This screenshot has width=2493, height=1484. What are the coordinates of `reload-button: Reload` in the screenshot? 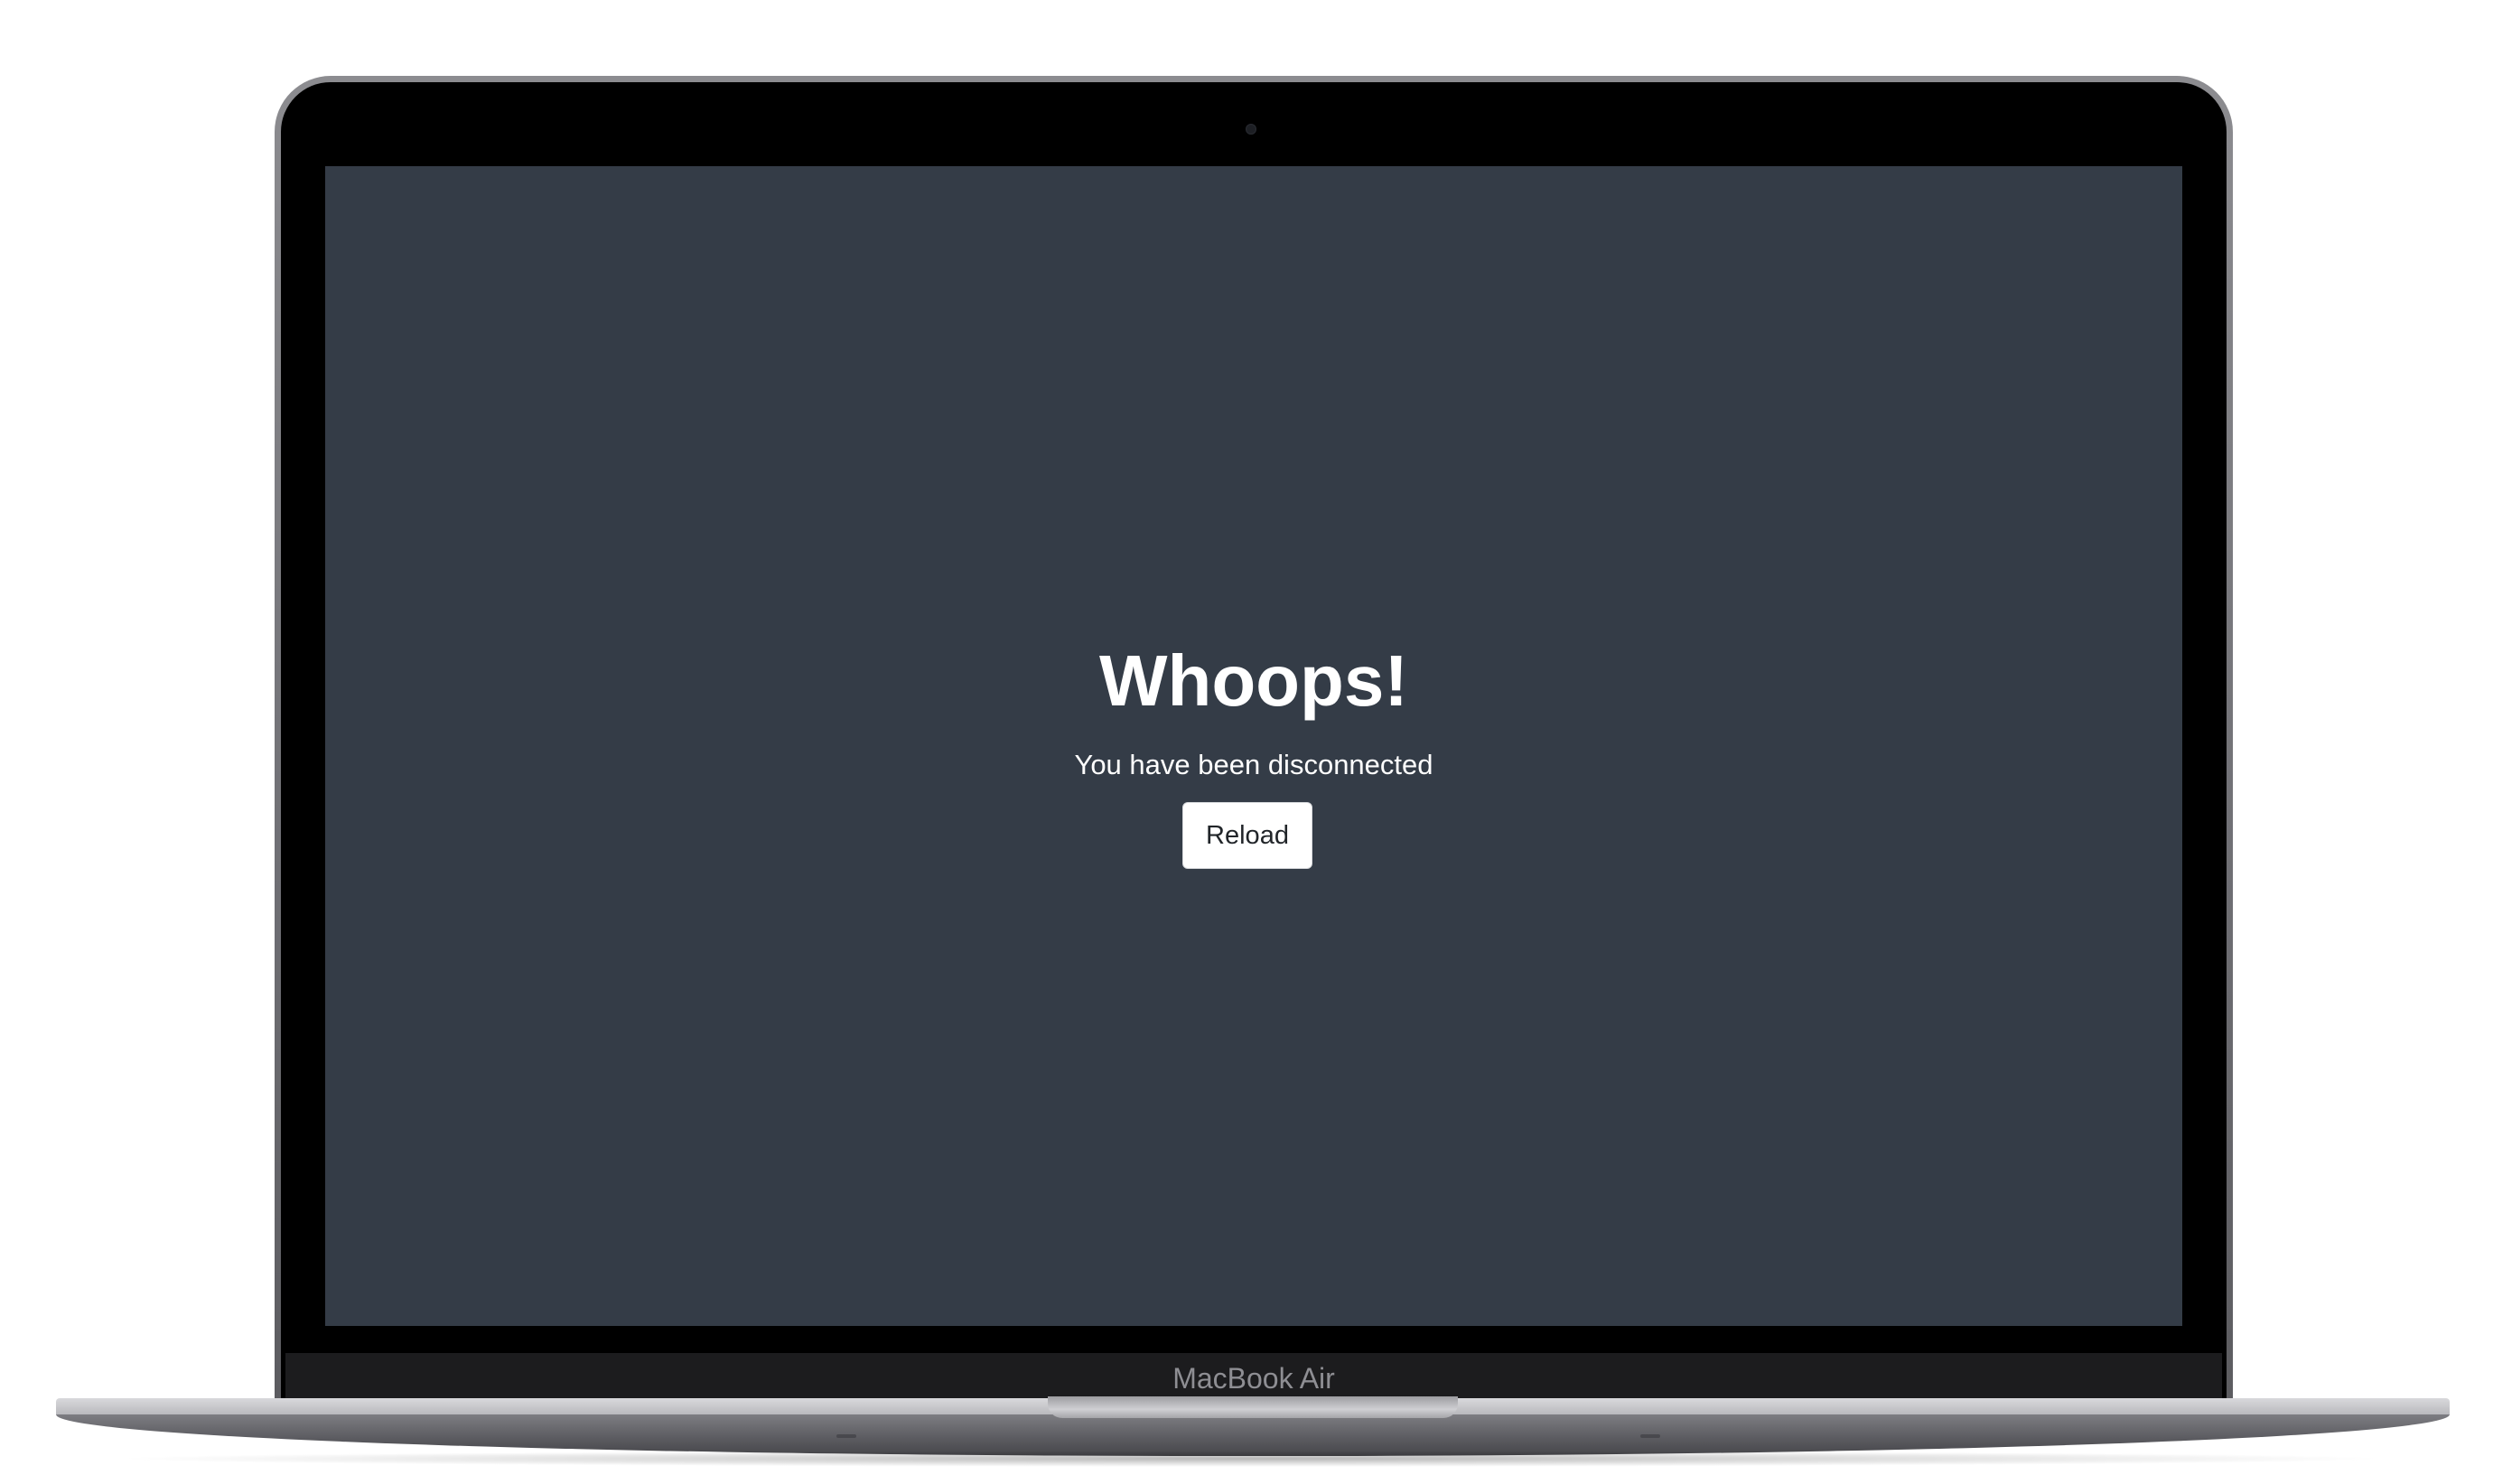 It's located at (1247, 835).